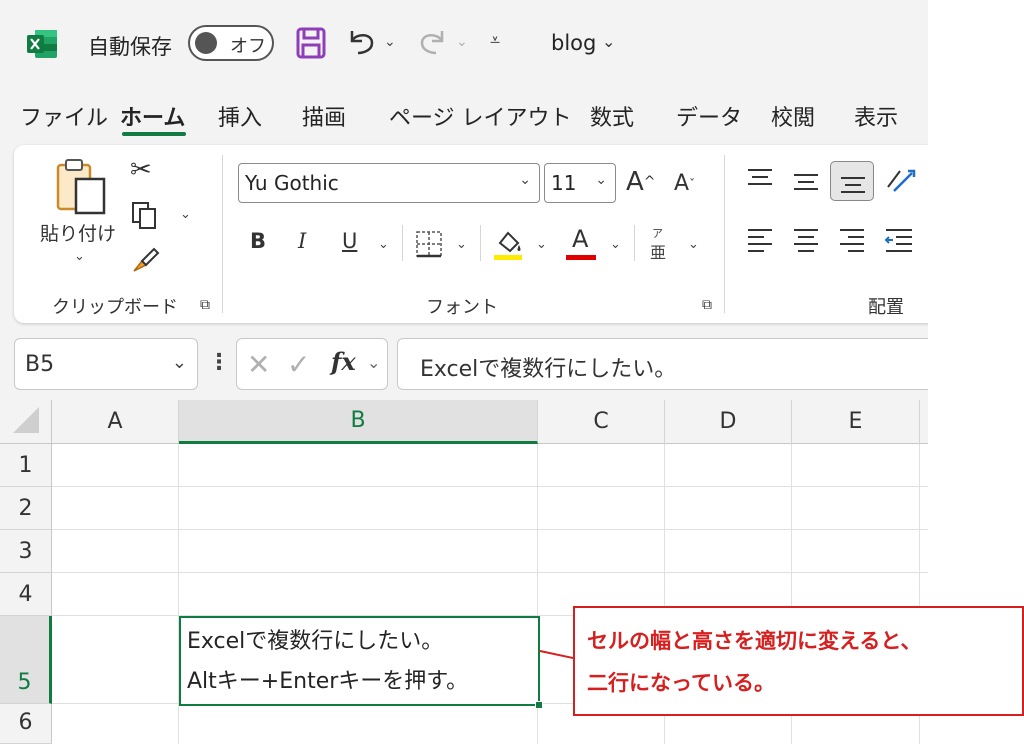 This screenshot has width=1024, height=744. What do you see at coordinates (292, 183) in the screenshot?
I see `font-name-value: Yu Gothic` at bounding box center [292, 183].